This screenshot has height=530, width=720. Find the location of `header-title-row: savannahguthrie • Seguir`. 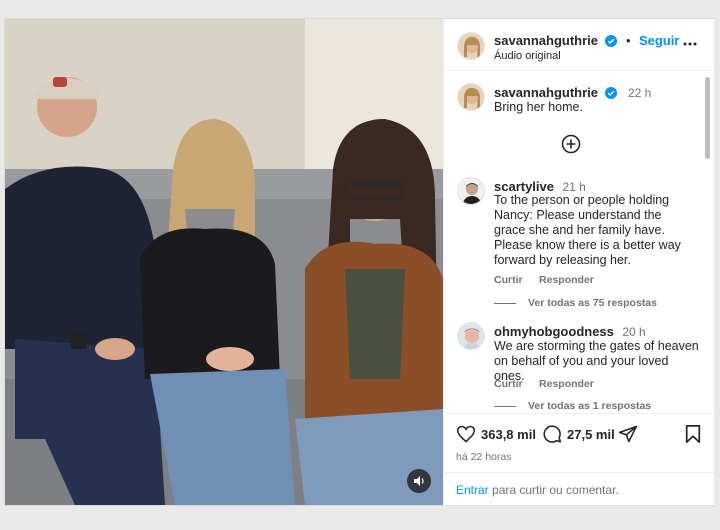

header-title-row: savannahguthrie • Seguir is located at coordinates (586, 41).